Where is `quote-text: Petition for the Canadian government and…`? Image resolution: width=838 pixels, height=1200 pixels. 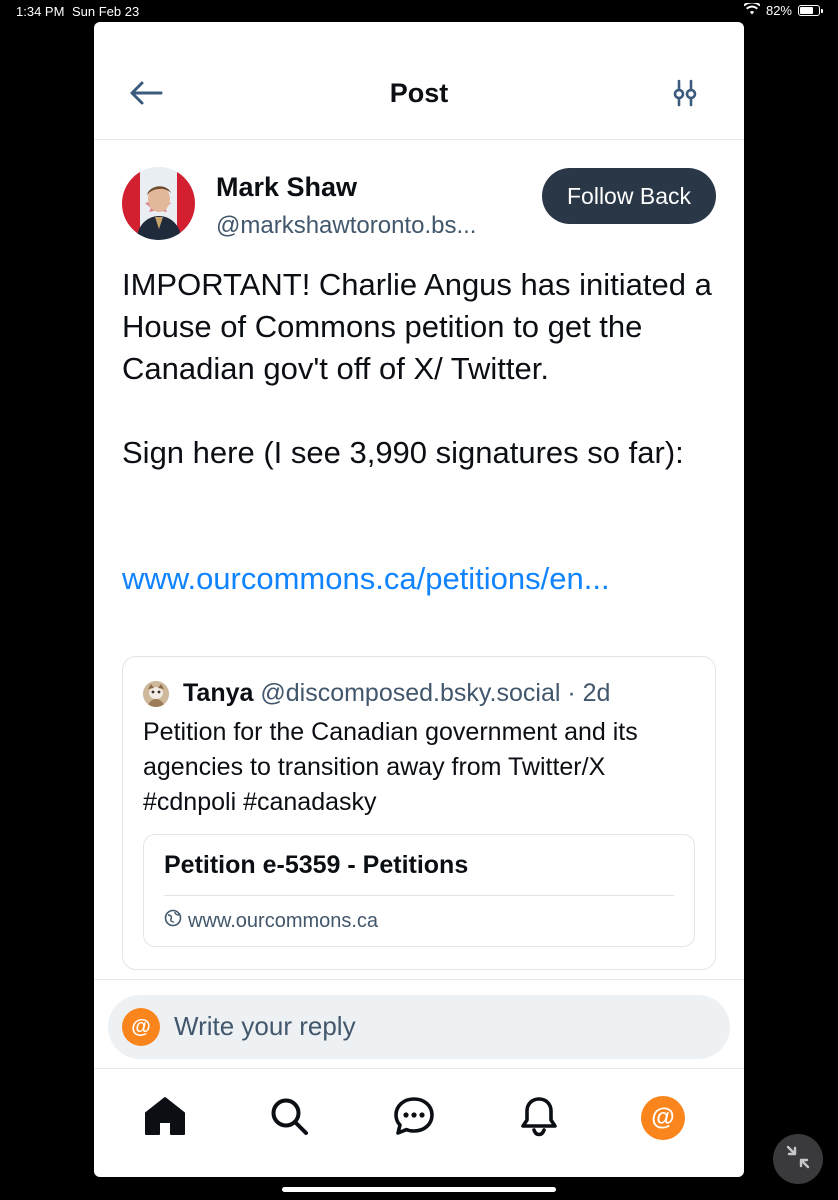
quote-text: Petition for the Canadian government and… is located at coordinates (390, 767).